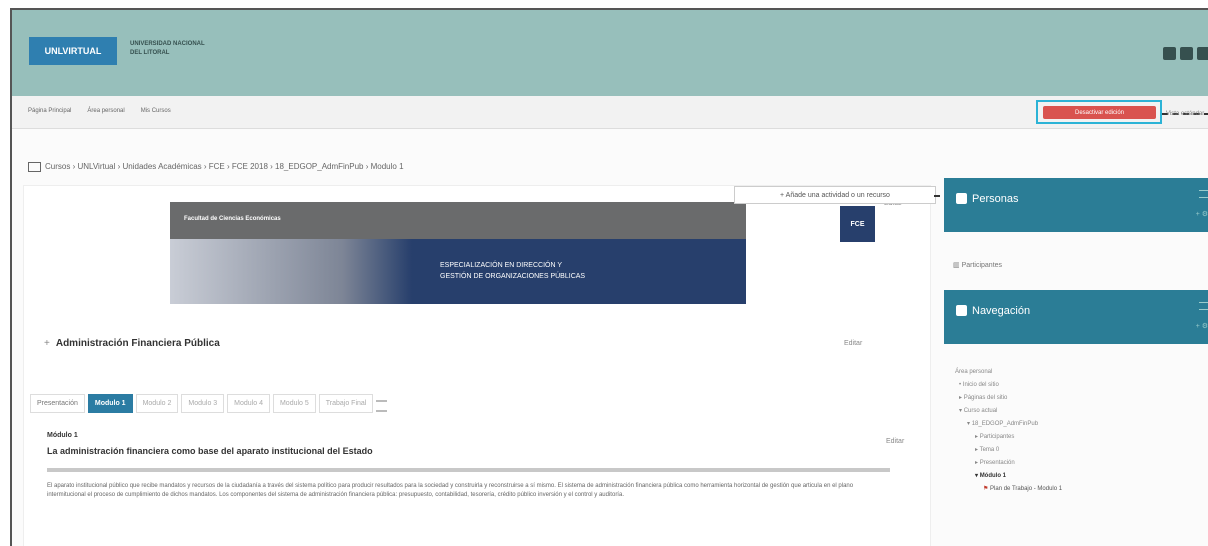 This screenshot has height=546, width=1208. What do you see at coordinates (57, 403) in the screenshot?
I see `tab-presentacion: Presentación` at bounding box center [57, 403].